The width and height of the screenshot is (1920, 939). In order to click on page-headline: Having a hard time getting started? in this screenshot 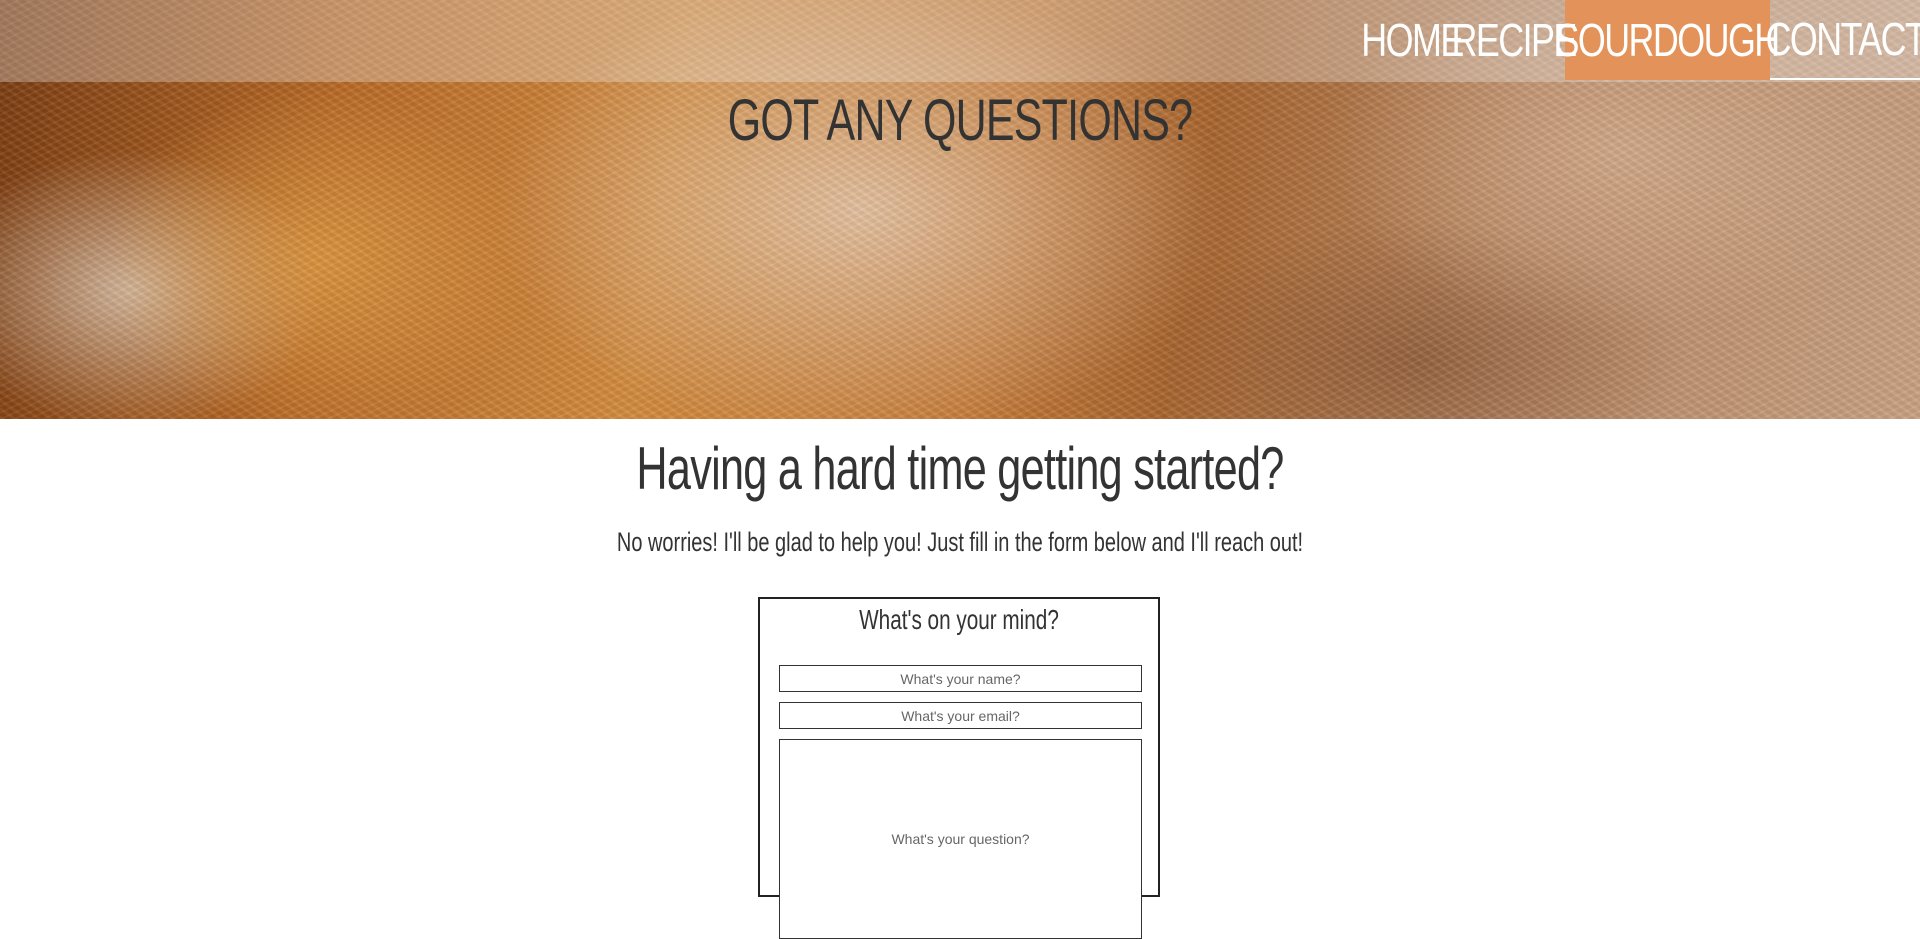, I will do `click(960, 468)`.